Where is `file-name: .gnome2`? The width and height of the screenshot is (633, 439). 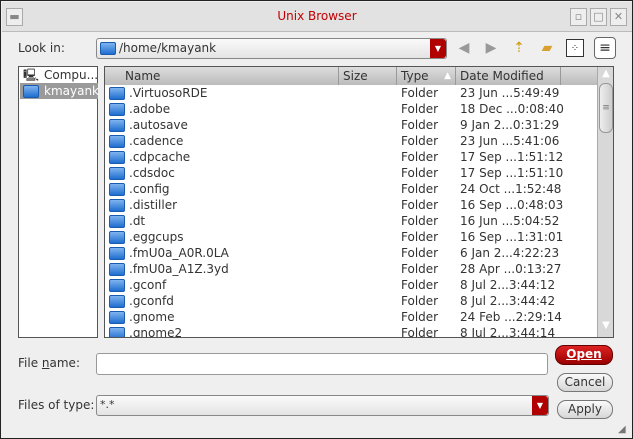 file-name: .gnome2 is located at coordinates (156, 332).